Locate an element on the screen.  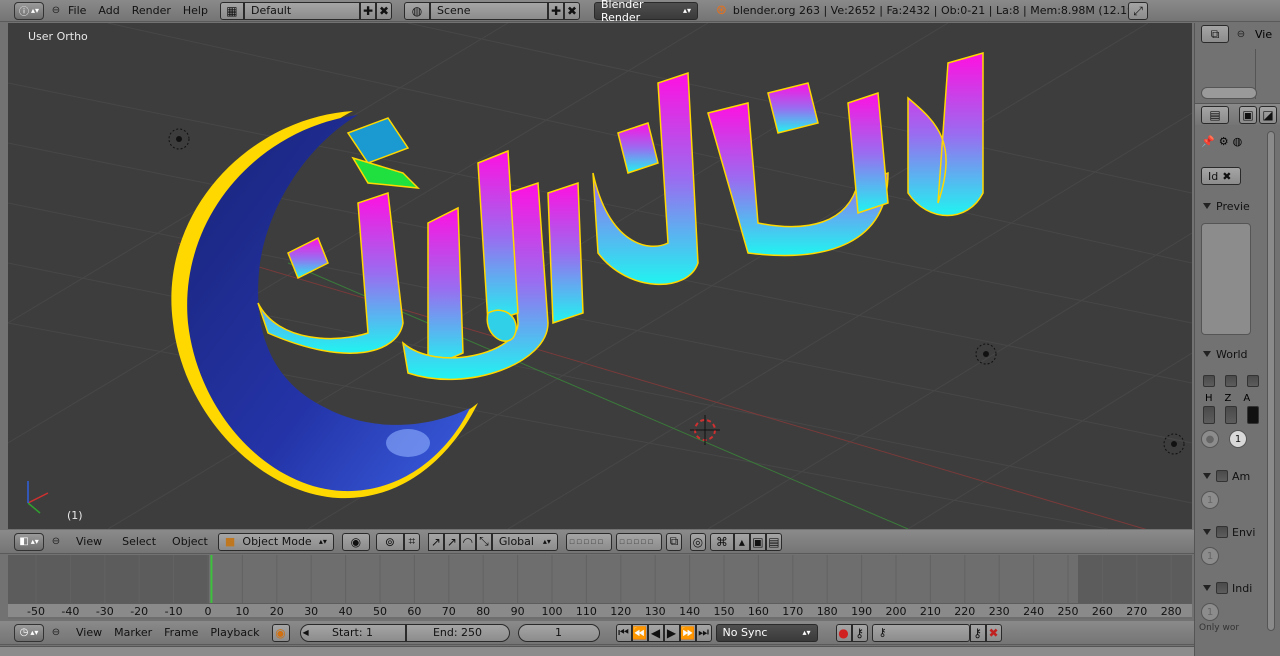
transform-orientation-dropdown: Global ▴▾ is located at coordinates (524, 541).